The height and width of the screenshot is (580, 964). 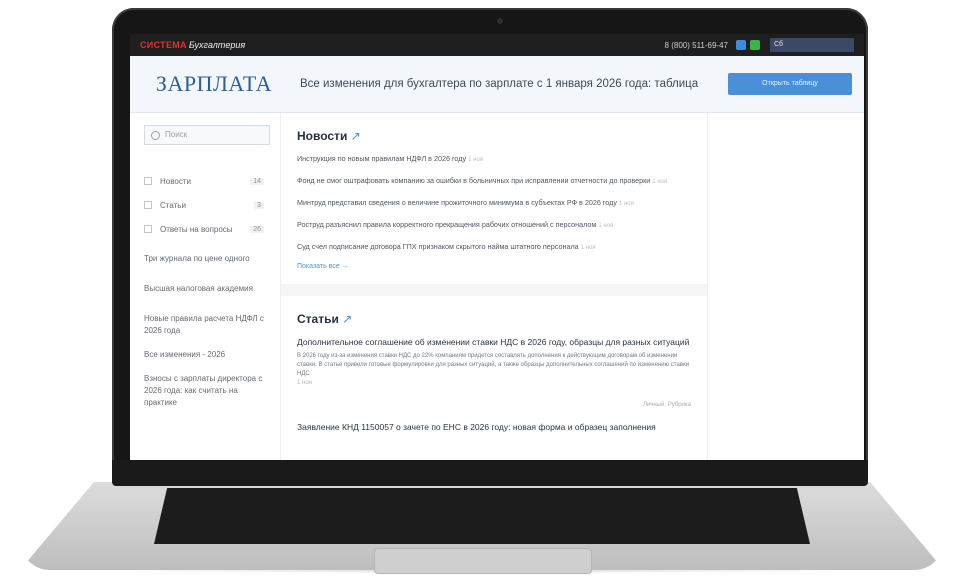 I want to click on articles-title-text: Статьи, so click(x=318, y=319).